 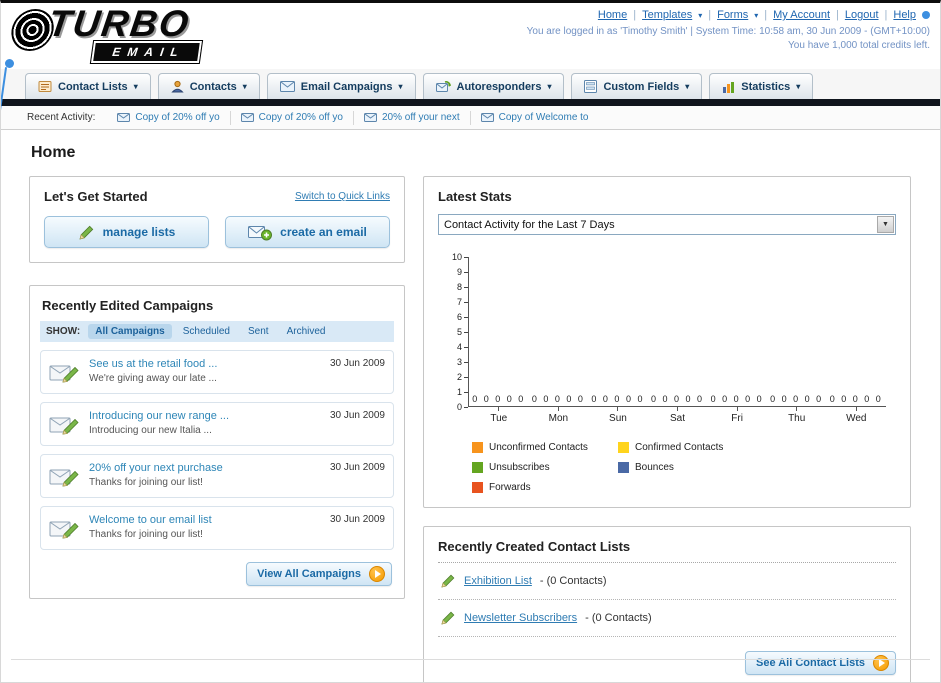 I want to click on switch-quick-links-link: Switch to Quick Links, so click(x=342, y=196).